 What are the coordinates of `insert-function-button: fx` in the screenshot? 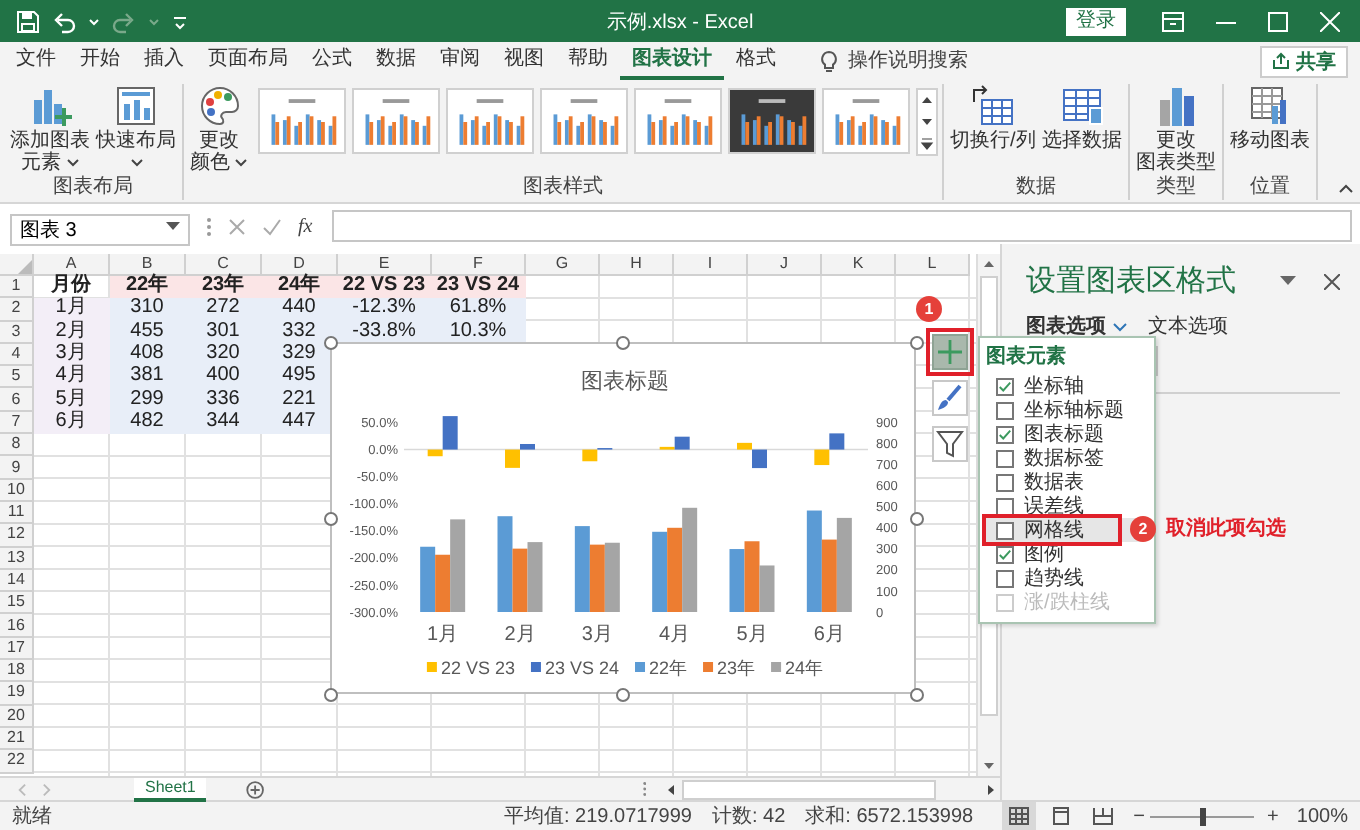 It's located at (305, 226).